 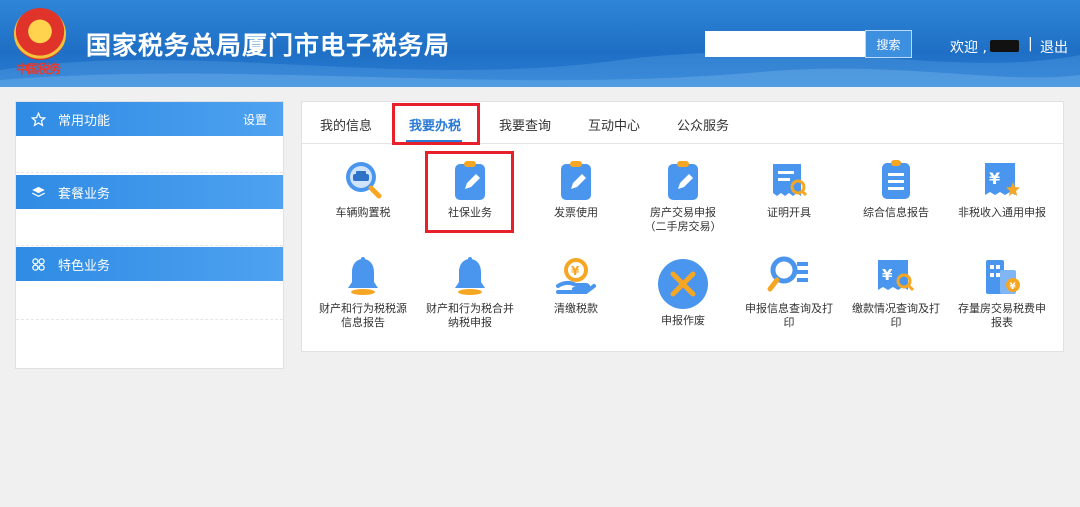 I want to click on national-emblem-logo, so click(x=40, y=34).